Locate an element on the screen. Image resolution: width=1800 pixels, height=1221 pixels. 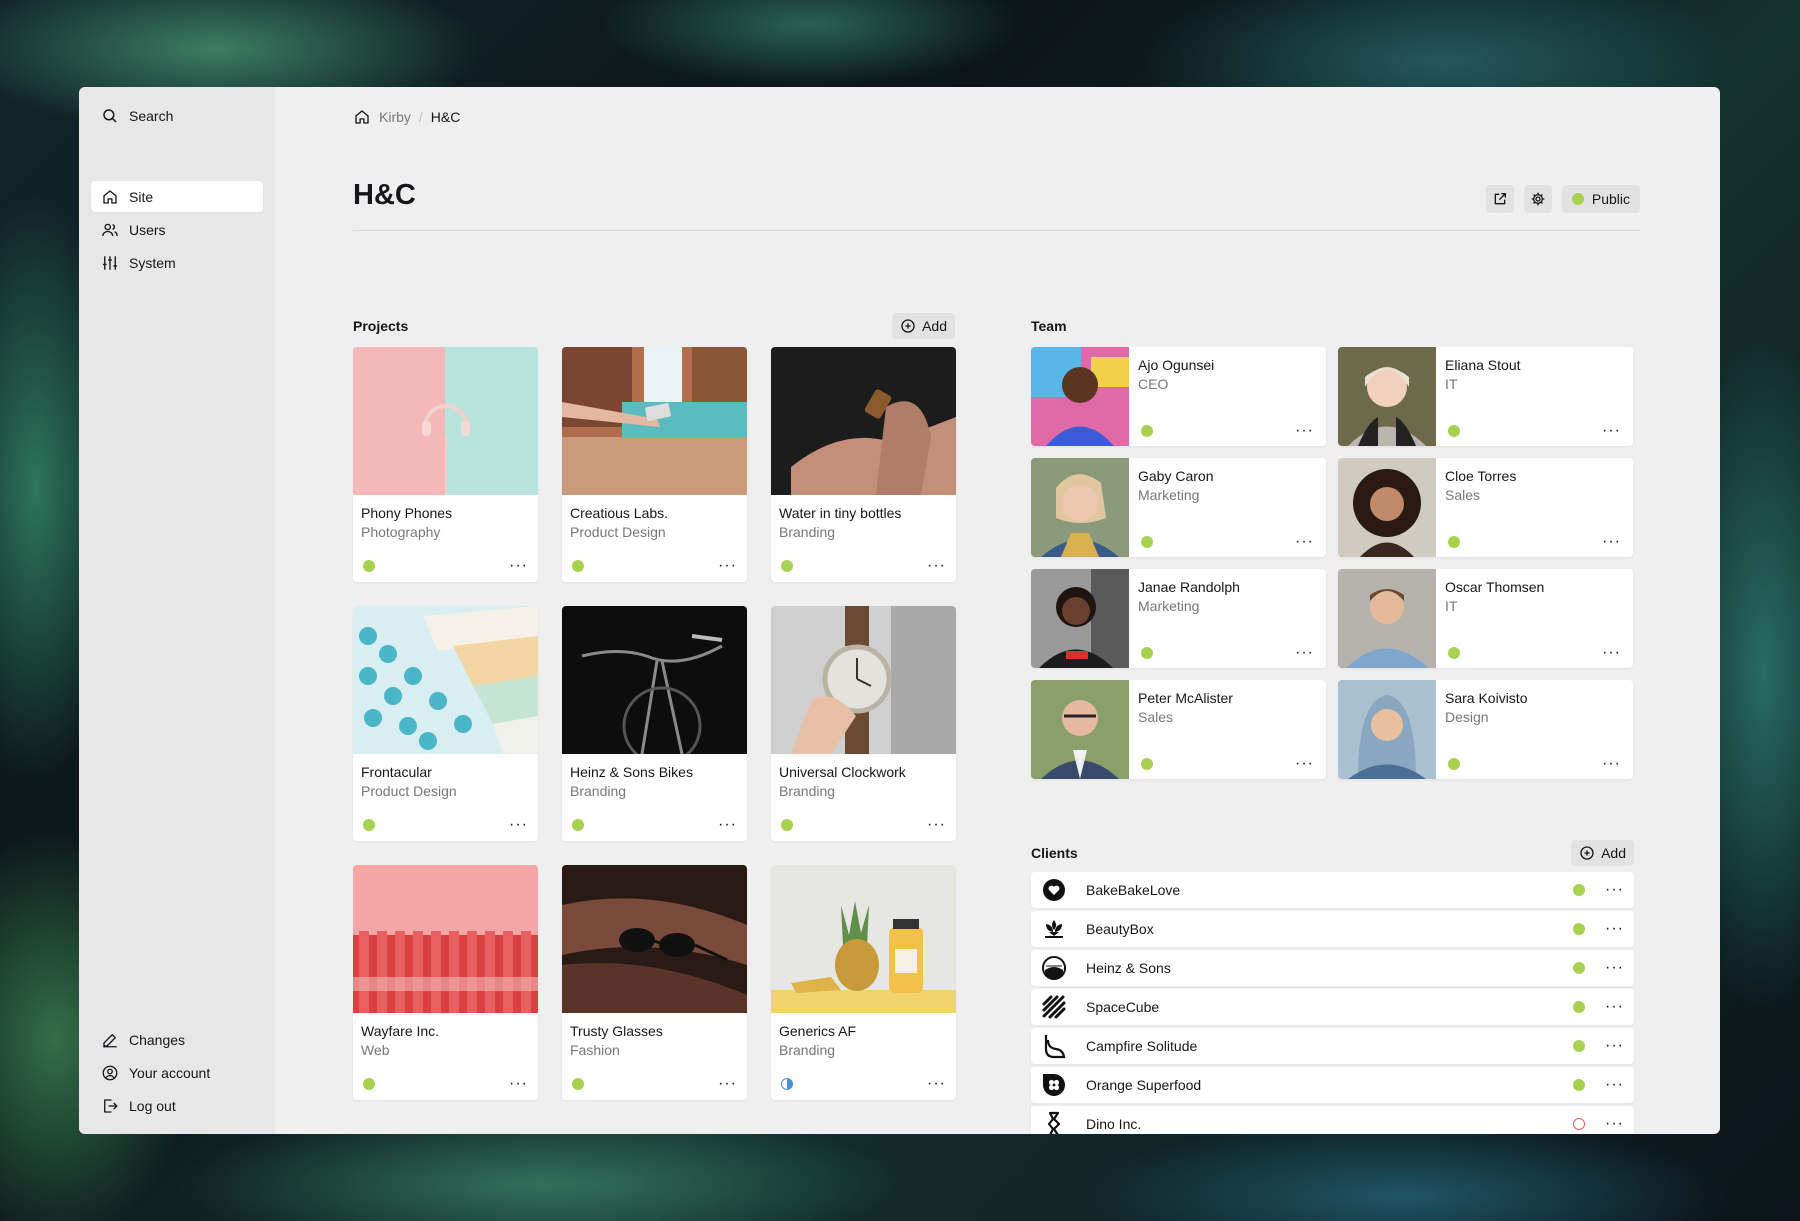
status-draft-icon is located at coordinates (1579, 1124).